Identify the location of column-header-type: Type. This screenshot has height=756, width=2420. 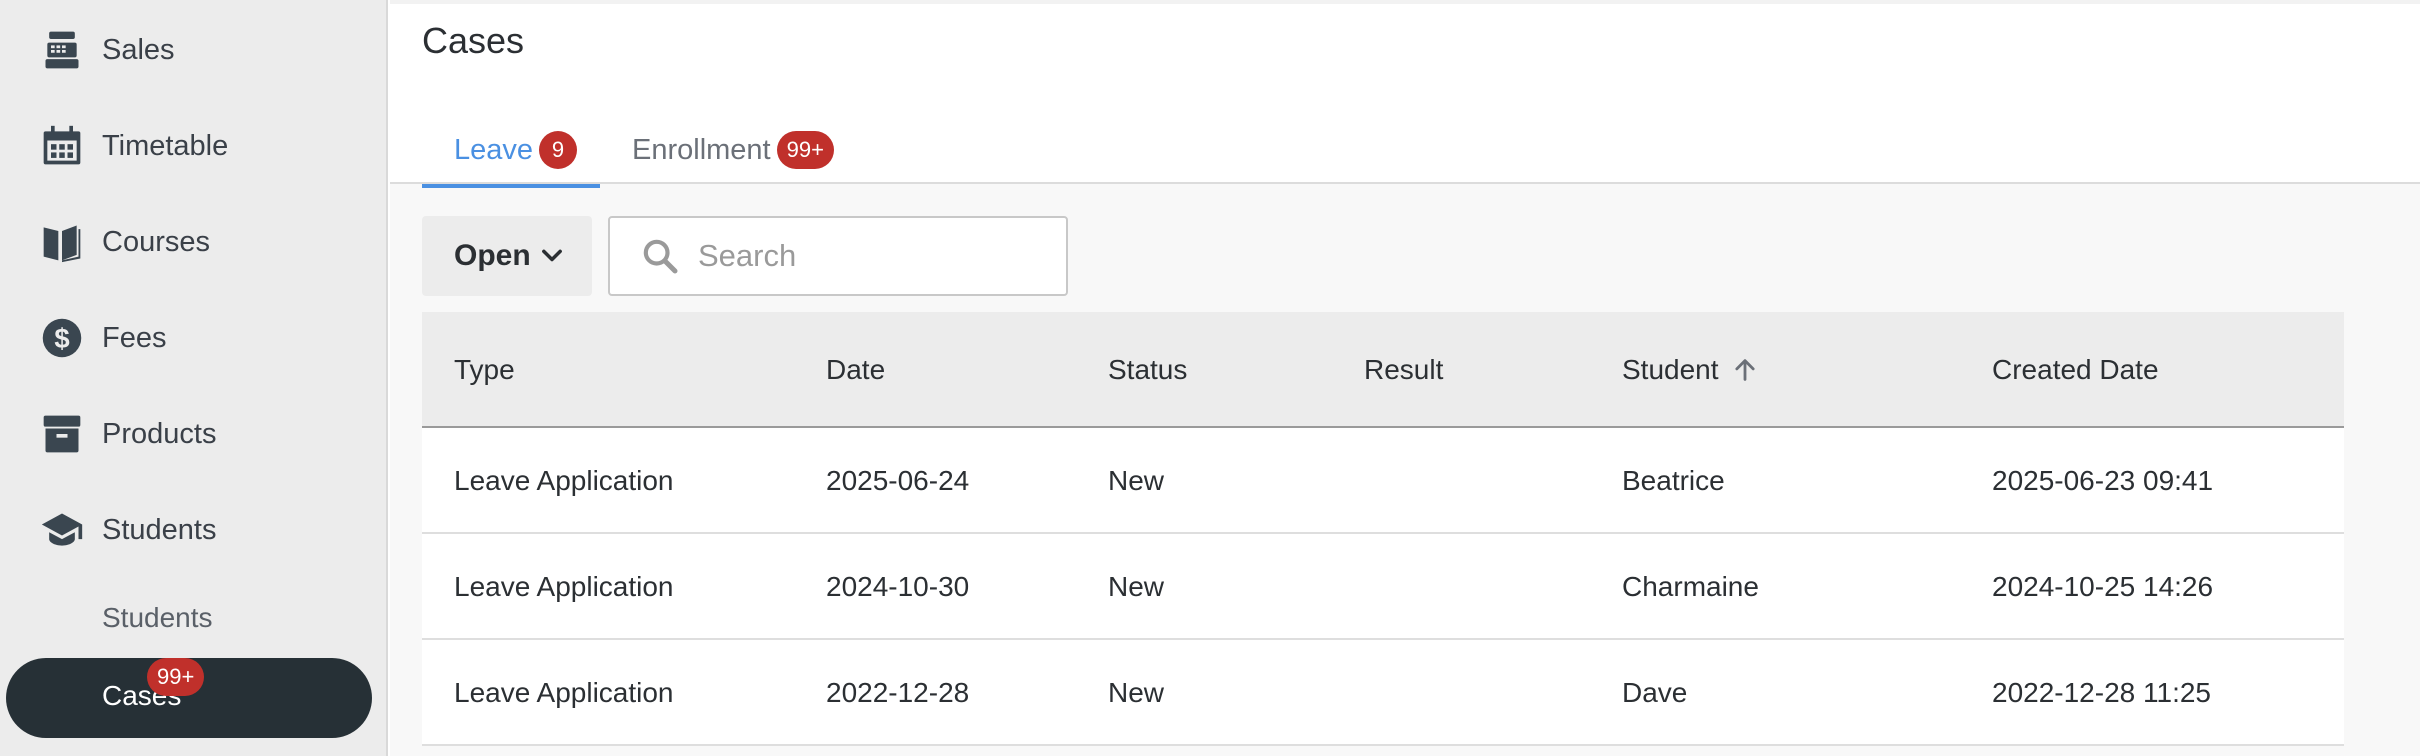
(484, 370).